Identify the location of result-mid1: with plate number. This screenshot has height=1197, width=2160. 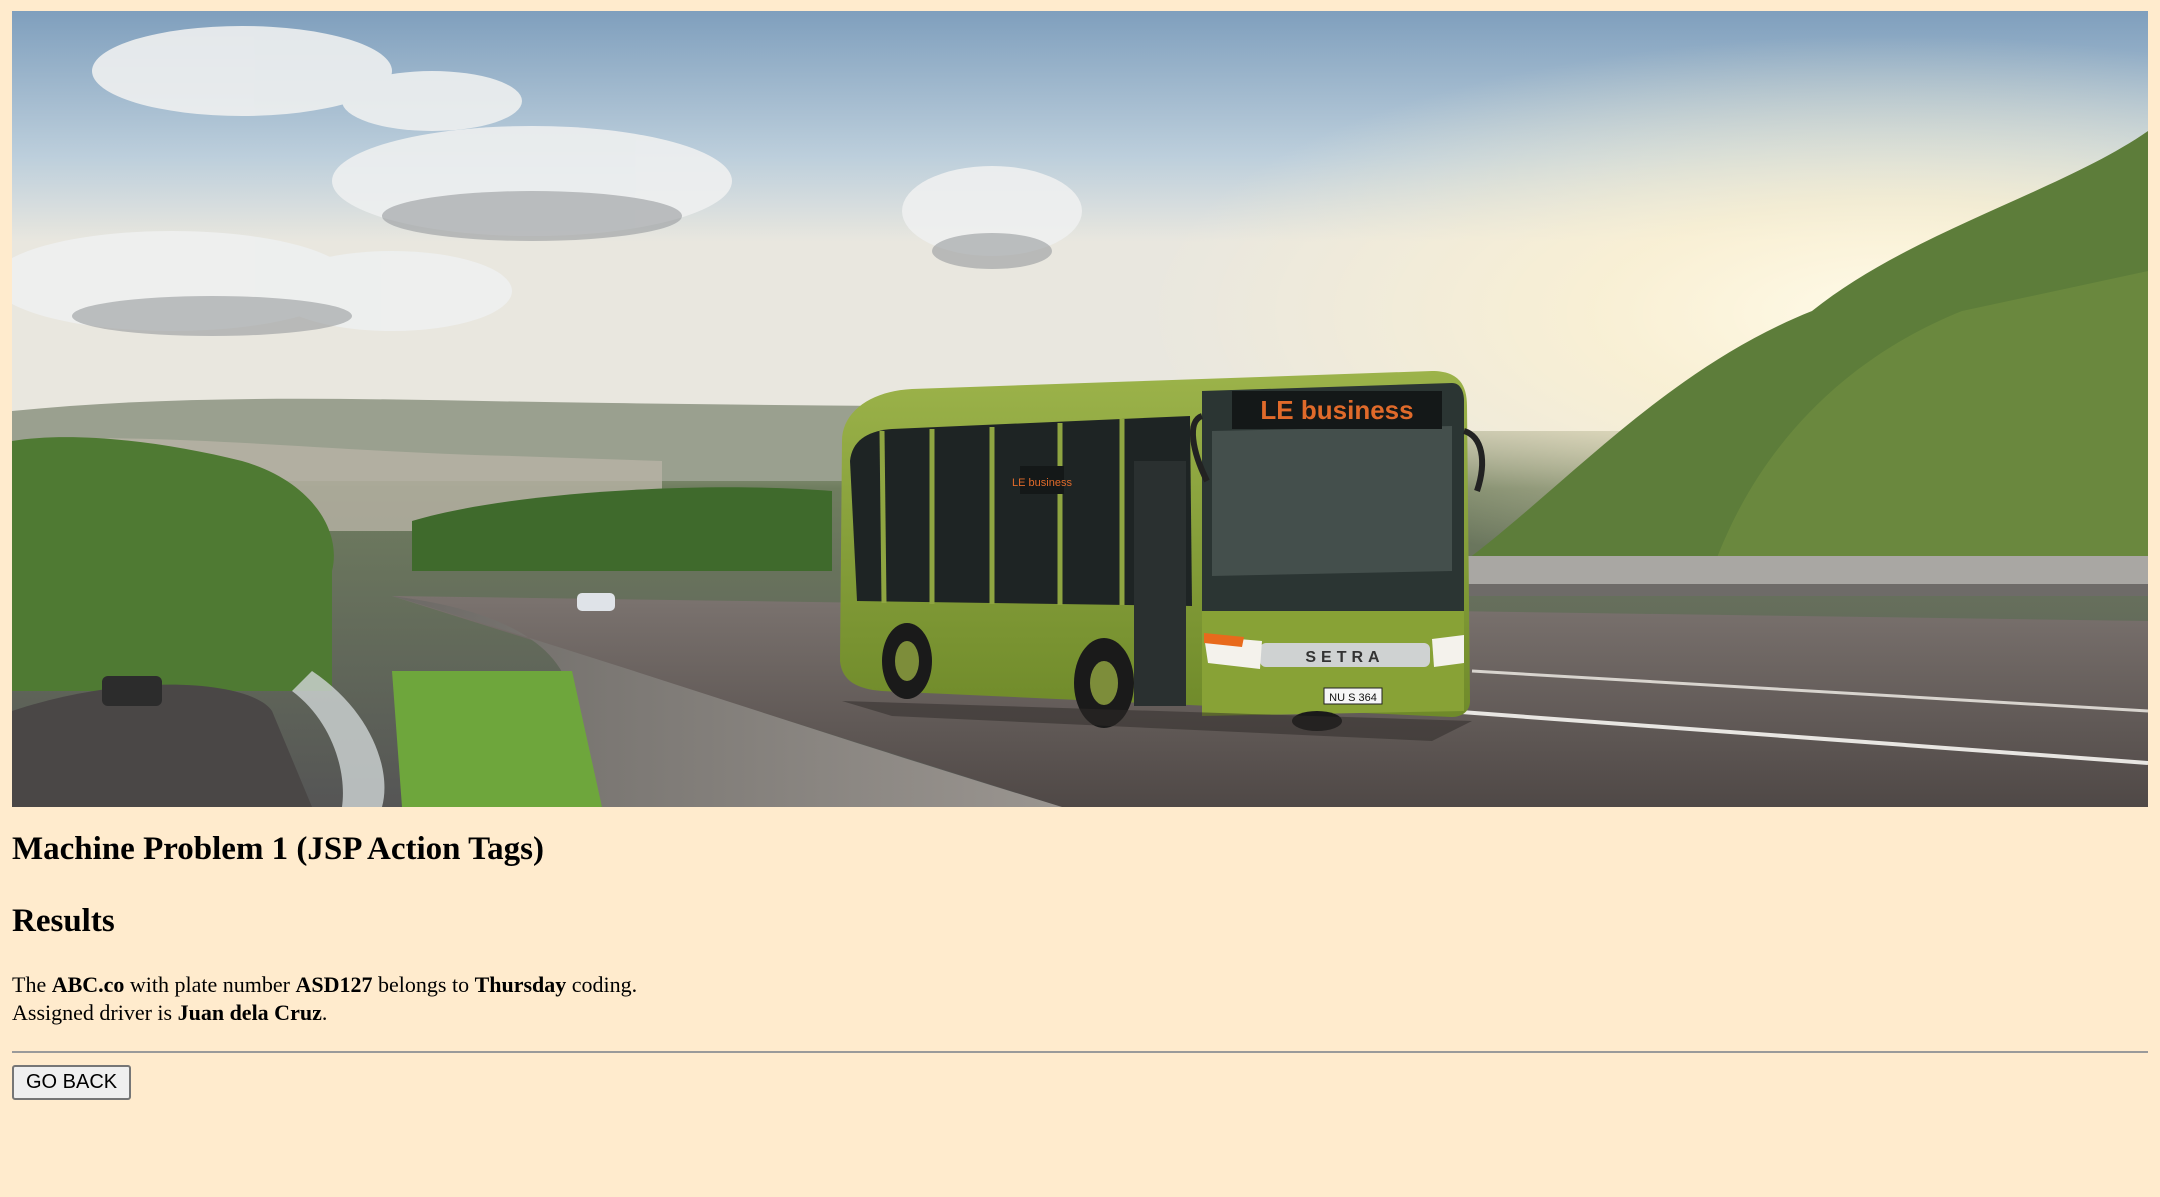
(210, 984).